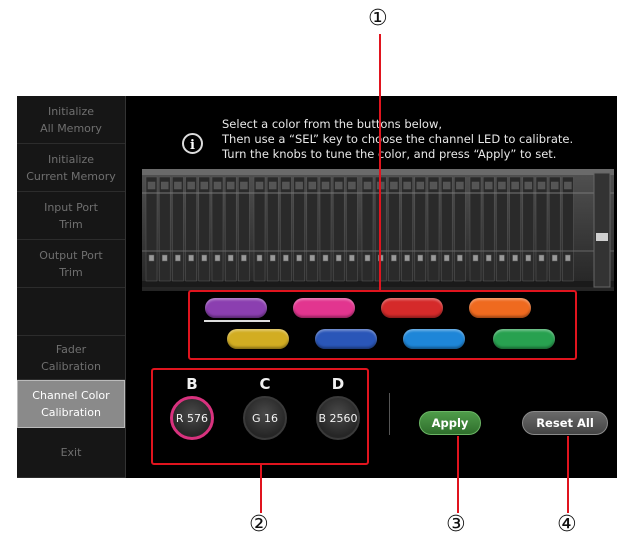 Image resolution: width=636 pixels, height=546 pixels. I want to click on sidebar-item-label: Fader Calibration, so click(71, 357).